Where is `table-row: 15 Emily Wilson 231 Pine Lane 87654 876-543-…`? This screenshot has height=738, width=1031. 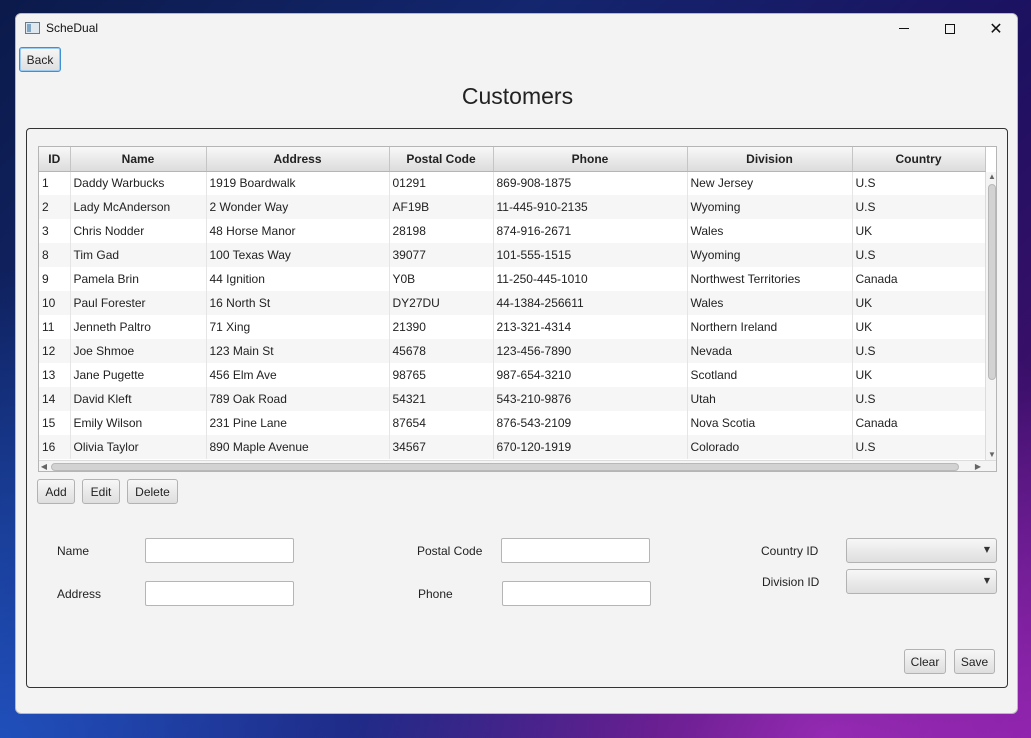 table-row: 15 Emily Wilson 231 Pine Lane 87654 876-543-… is located at coordinates (512, 423).